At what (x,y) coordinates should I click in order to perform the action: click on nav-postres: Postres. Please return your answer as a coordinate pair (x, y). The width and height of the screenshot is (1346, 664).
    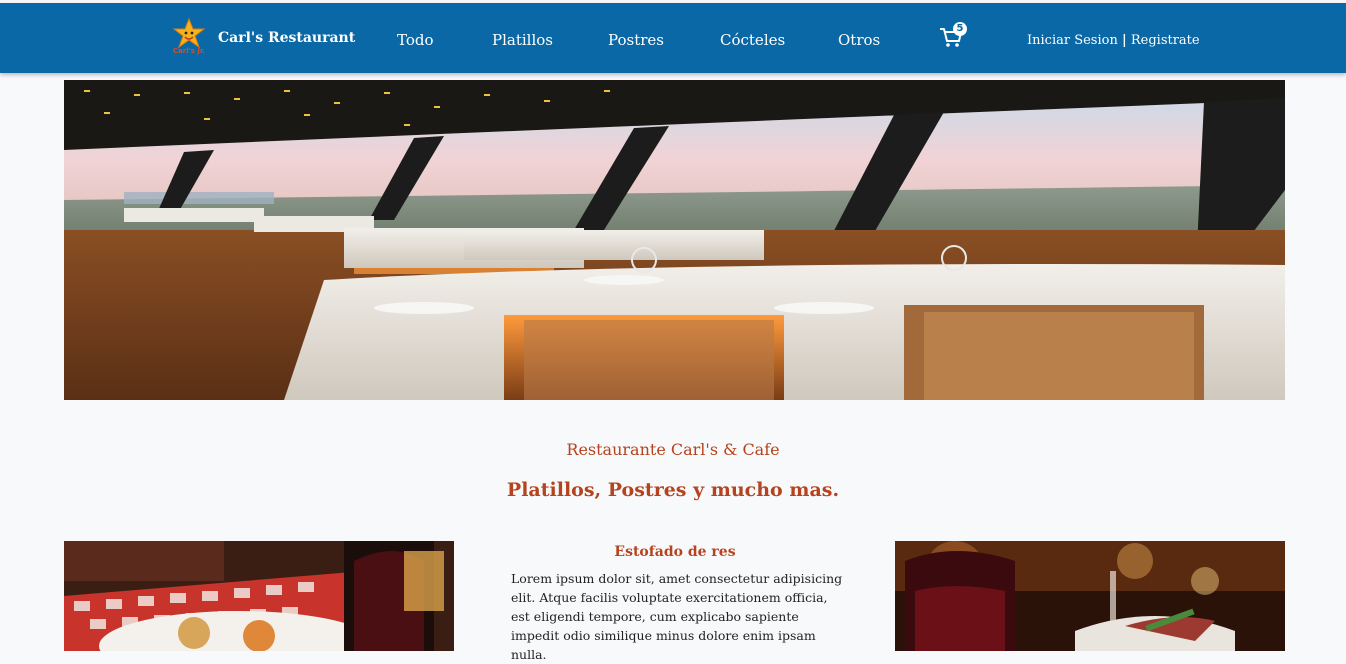
    Looking at the image, I should click on (636, 40).